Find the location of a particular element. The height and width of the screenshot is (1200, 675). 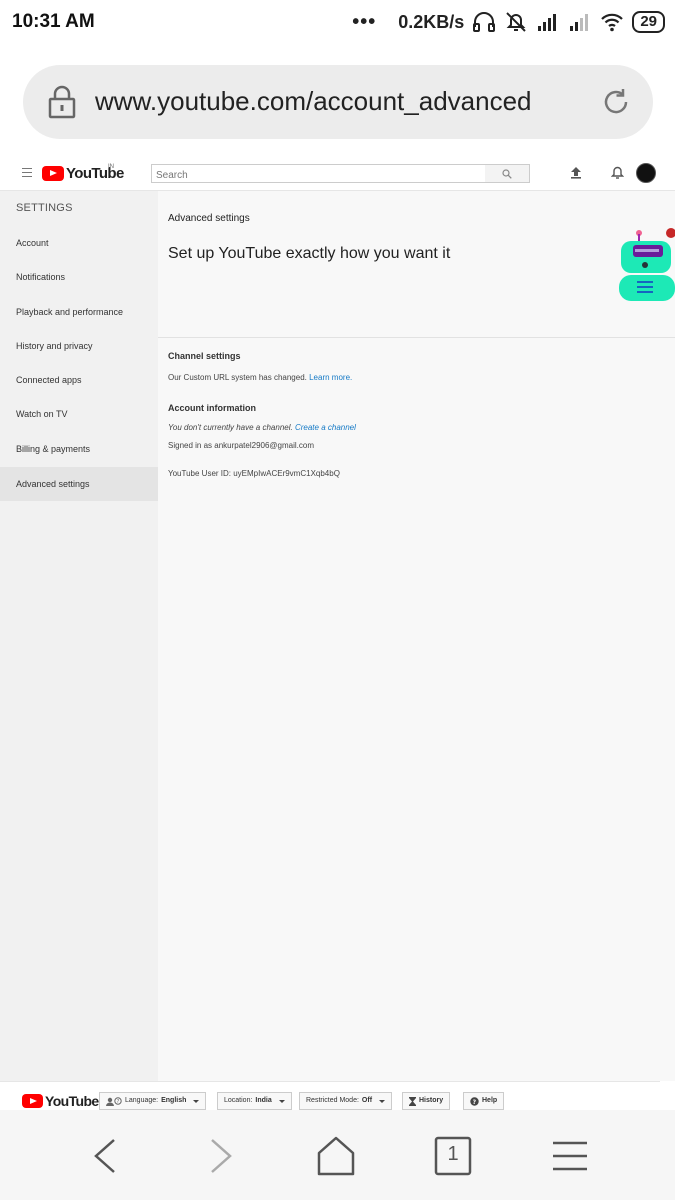

network-speed: 0.2KB/s is located at coordinates (431, 21).